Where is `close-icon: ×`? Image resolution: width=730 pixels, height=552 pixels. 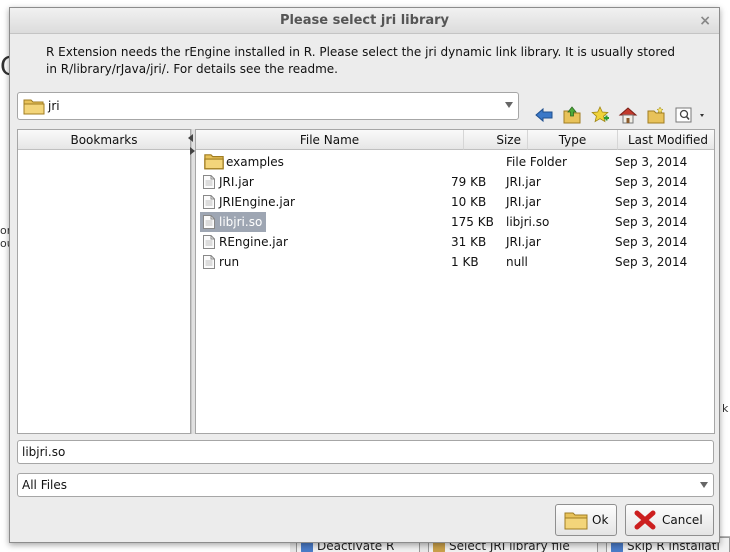
close-icon: × is located at coordinates (705, 21).